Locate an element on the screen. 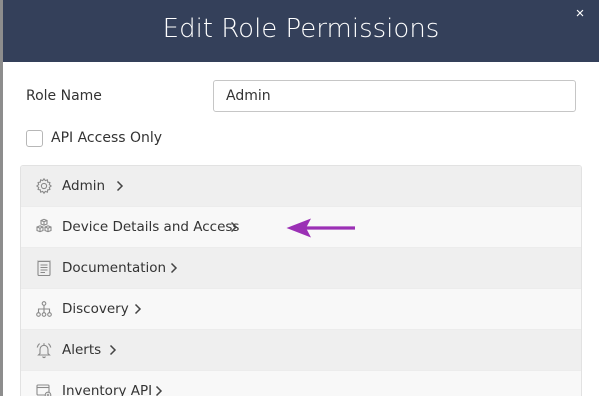 The height and width of the screenshot is (396, 599). document-icon is located at coordinates (44, 268).